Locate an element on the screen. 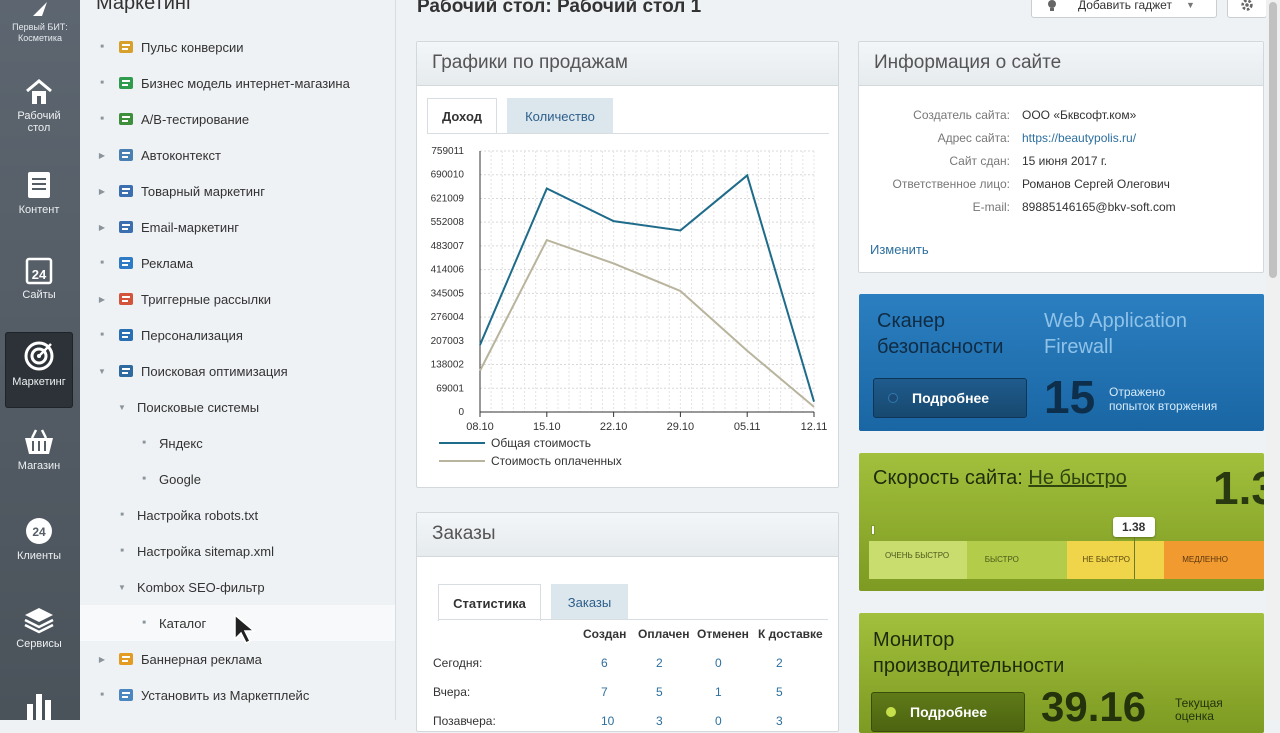  scanner-details-button: Подробнее is located at coordinates (950, 398).